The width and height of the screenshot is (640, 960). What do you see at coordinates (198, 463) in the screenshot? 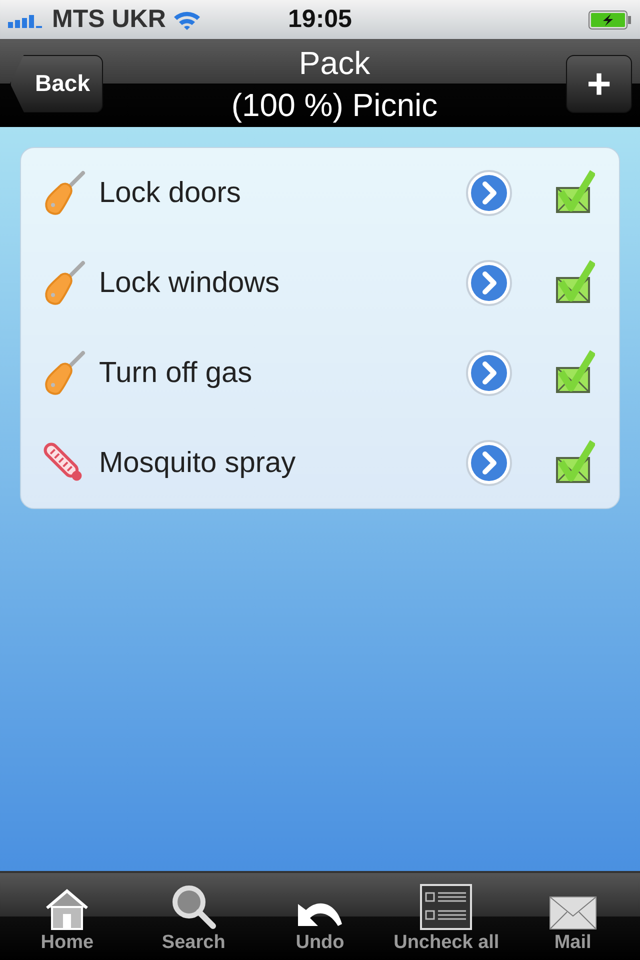
I see `item-label: Mosquito spray` at bounding box center [198, 463].